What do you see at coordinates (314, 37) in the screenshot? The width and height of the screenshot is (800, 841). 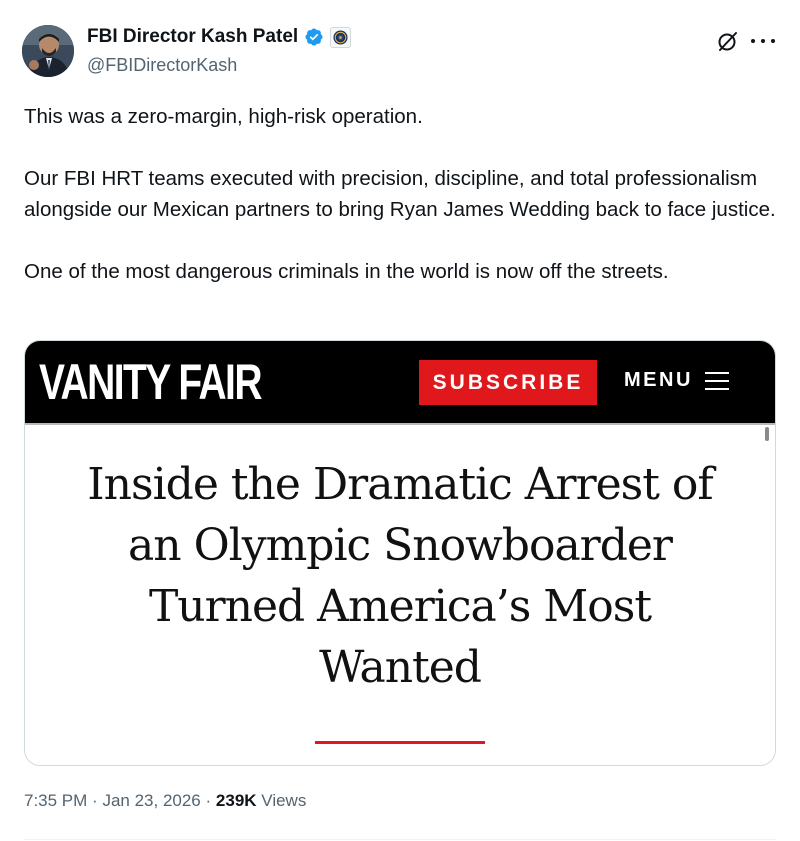 I see `verified-badge-icon` at bounding box center [314, 37].